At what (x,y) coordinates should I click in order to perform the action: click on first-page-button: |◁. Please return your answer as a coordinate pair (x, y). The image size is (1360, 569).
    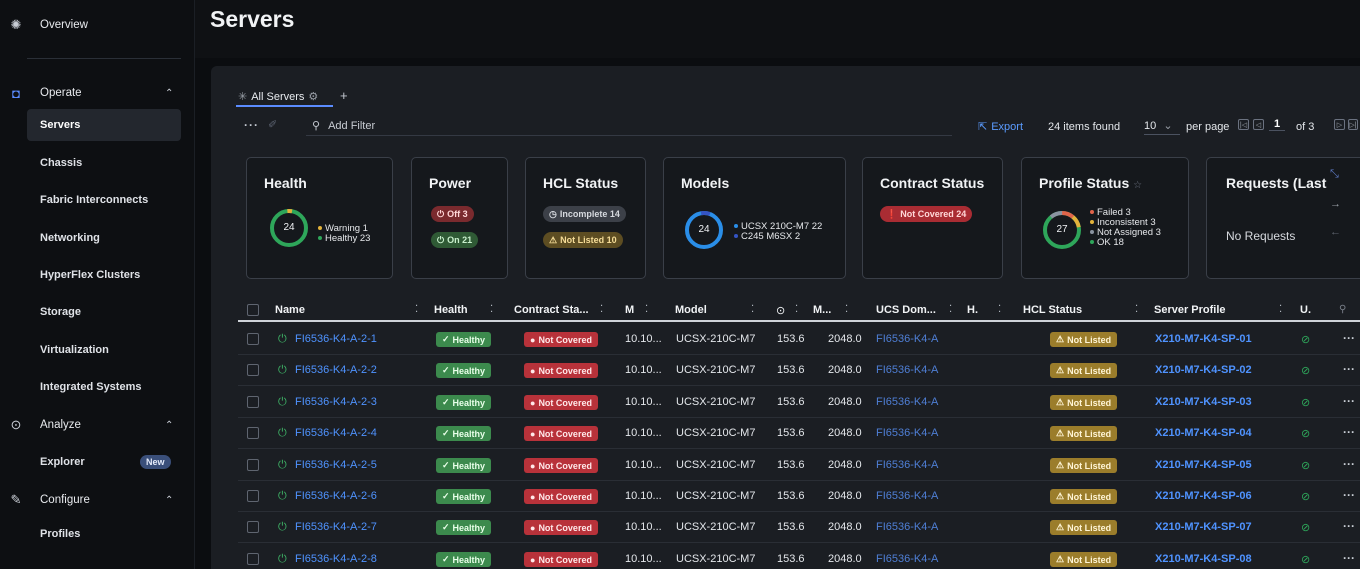
    Looking at the image, I should click on (1243, 124).